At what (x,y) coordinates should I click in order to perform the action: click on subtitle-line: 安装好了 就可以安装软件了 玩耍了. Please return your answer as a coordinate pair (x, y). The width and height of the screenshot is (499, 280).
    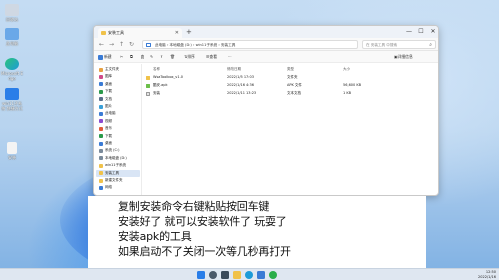
    Looking at the image, I should click on (202, 221).